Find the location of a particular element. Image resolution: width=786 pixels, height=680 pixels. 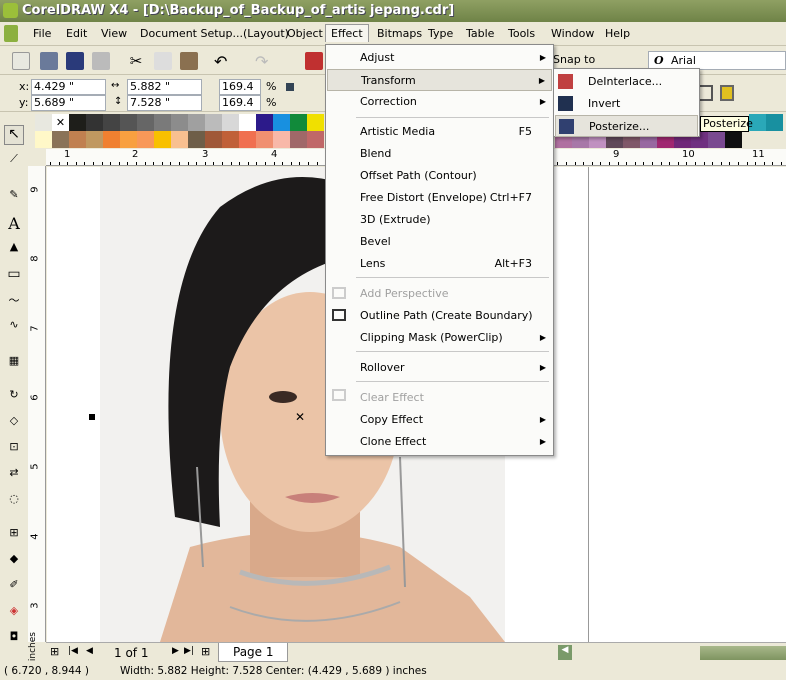

rotate-icon: ↻ is located at coordinates (14, 398).